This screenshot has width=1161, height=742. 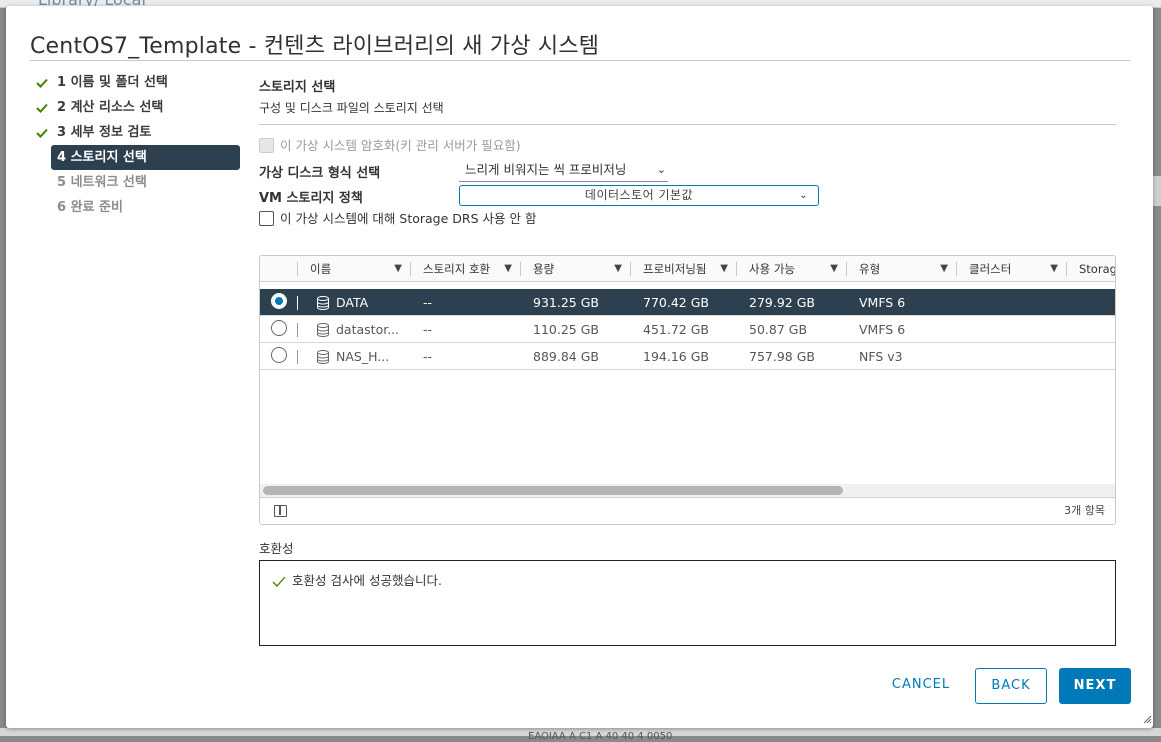 What do you see at coordinates (921, 686) in the screenshot?
I see `cancel-button: CANCEL` at bounding box center [921, 686].